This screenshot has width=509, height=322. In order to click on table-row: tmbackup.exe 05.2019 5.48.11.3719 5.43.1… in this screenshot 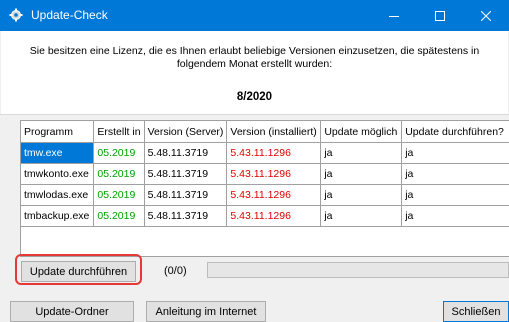, I will do `click(265, 216)`.